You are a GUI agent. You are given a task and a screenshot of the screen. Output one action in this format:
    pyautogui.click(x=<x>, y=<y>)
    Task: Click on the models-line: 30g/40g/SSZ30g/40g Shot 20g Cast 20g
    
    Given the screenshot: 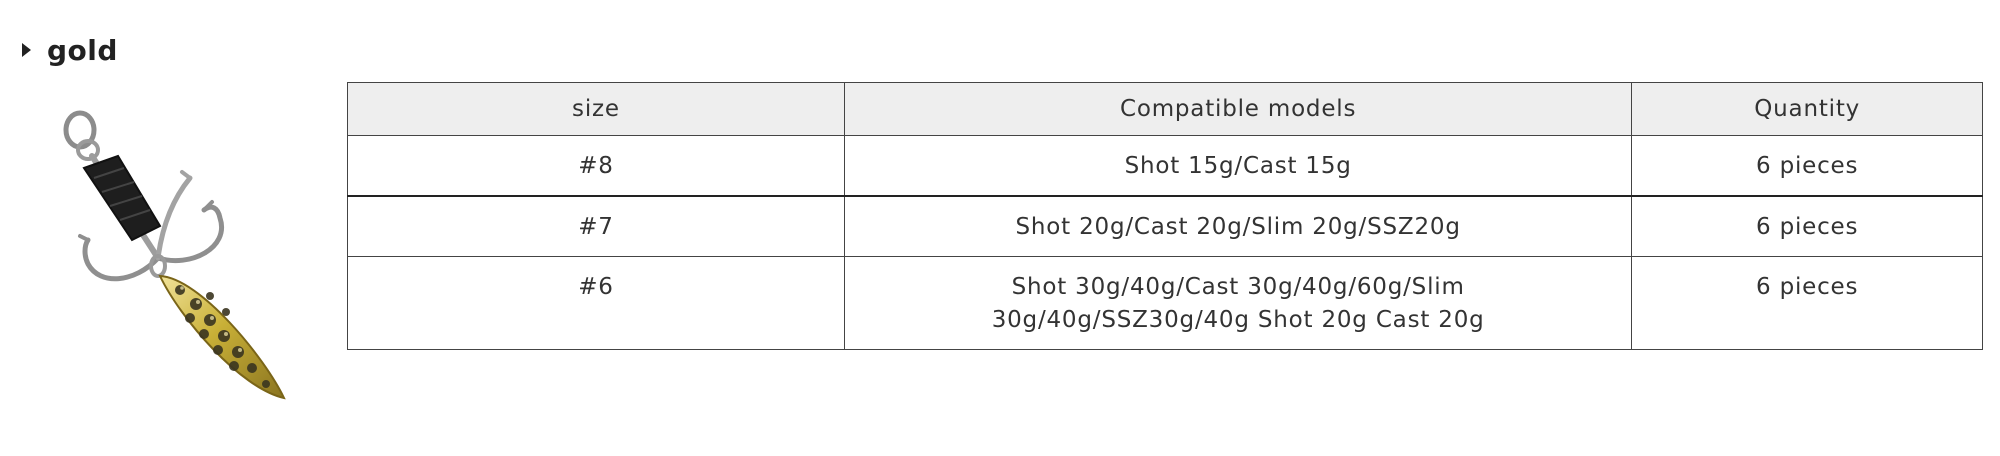 What is the action you would take?
    pyautogui.click(x=1238, y=320)
    